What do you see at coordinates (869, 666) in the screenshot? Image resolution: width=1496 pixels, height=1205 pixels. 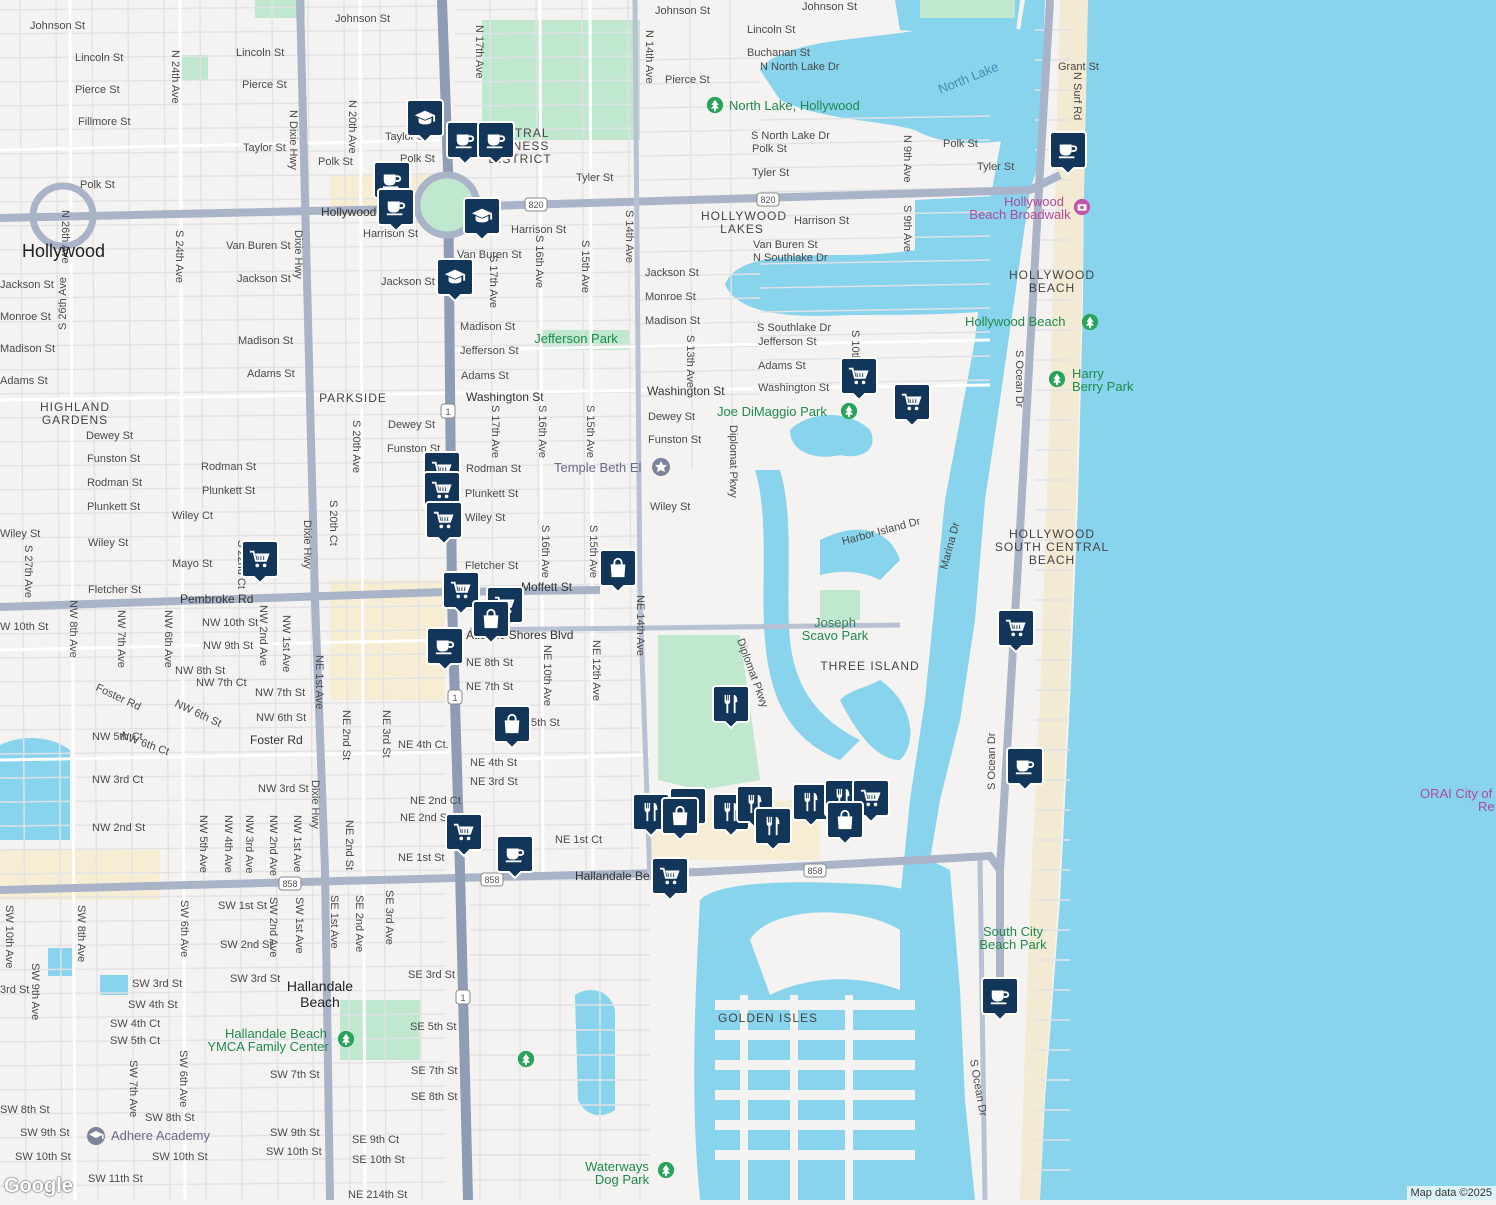 I see `svg-text: THREE ISLAND` at bounding box center [869, 666].